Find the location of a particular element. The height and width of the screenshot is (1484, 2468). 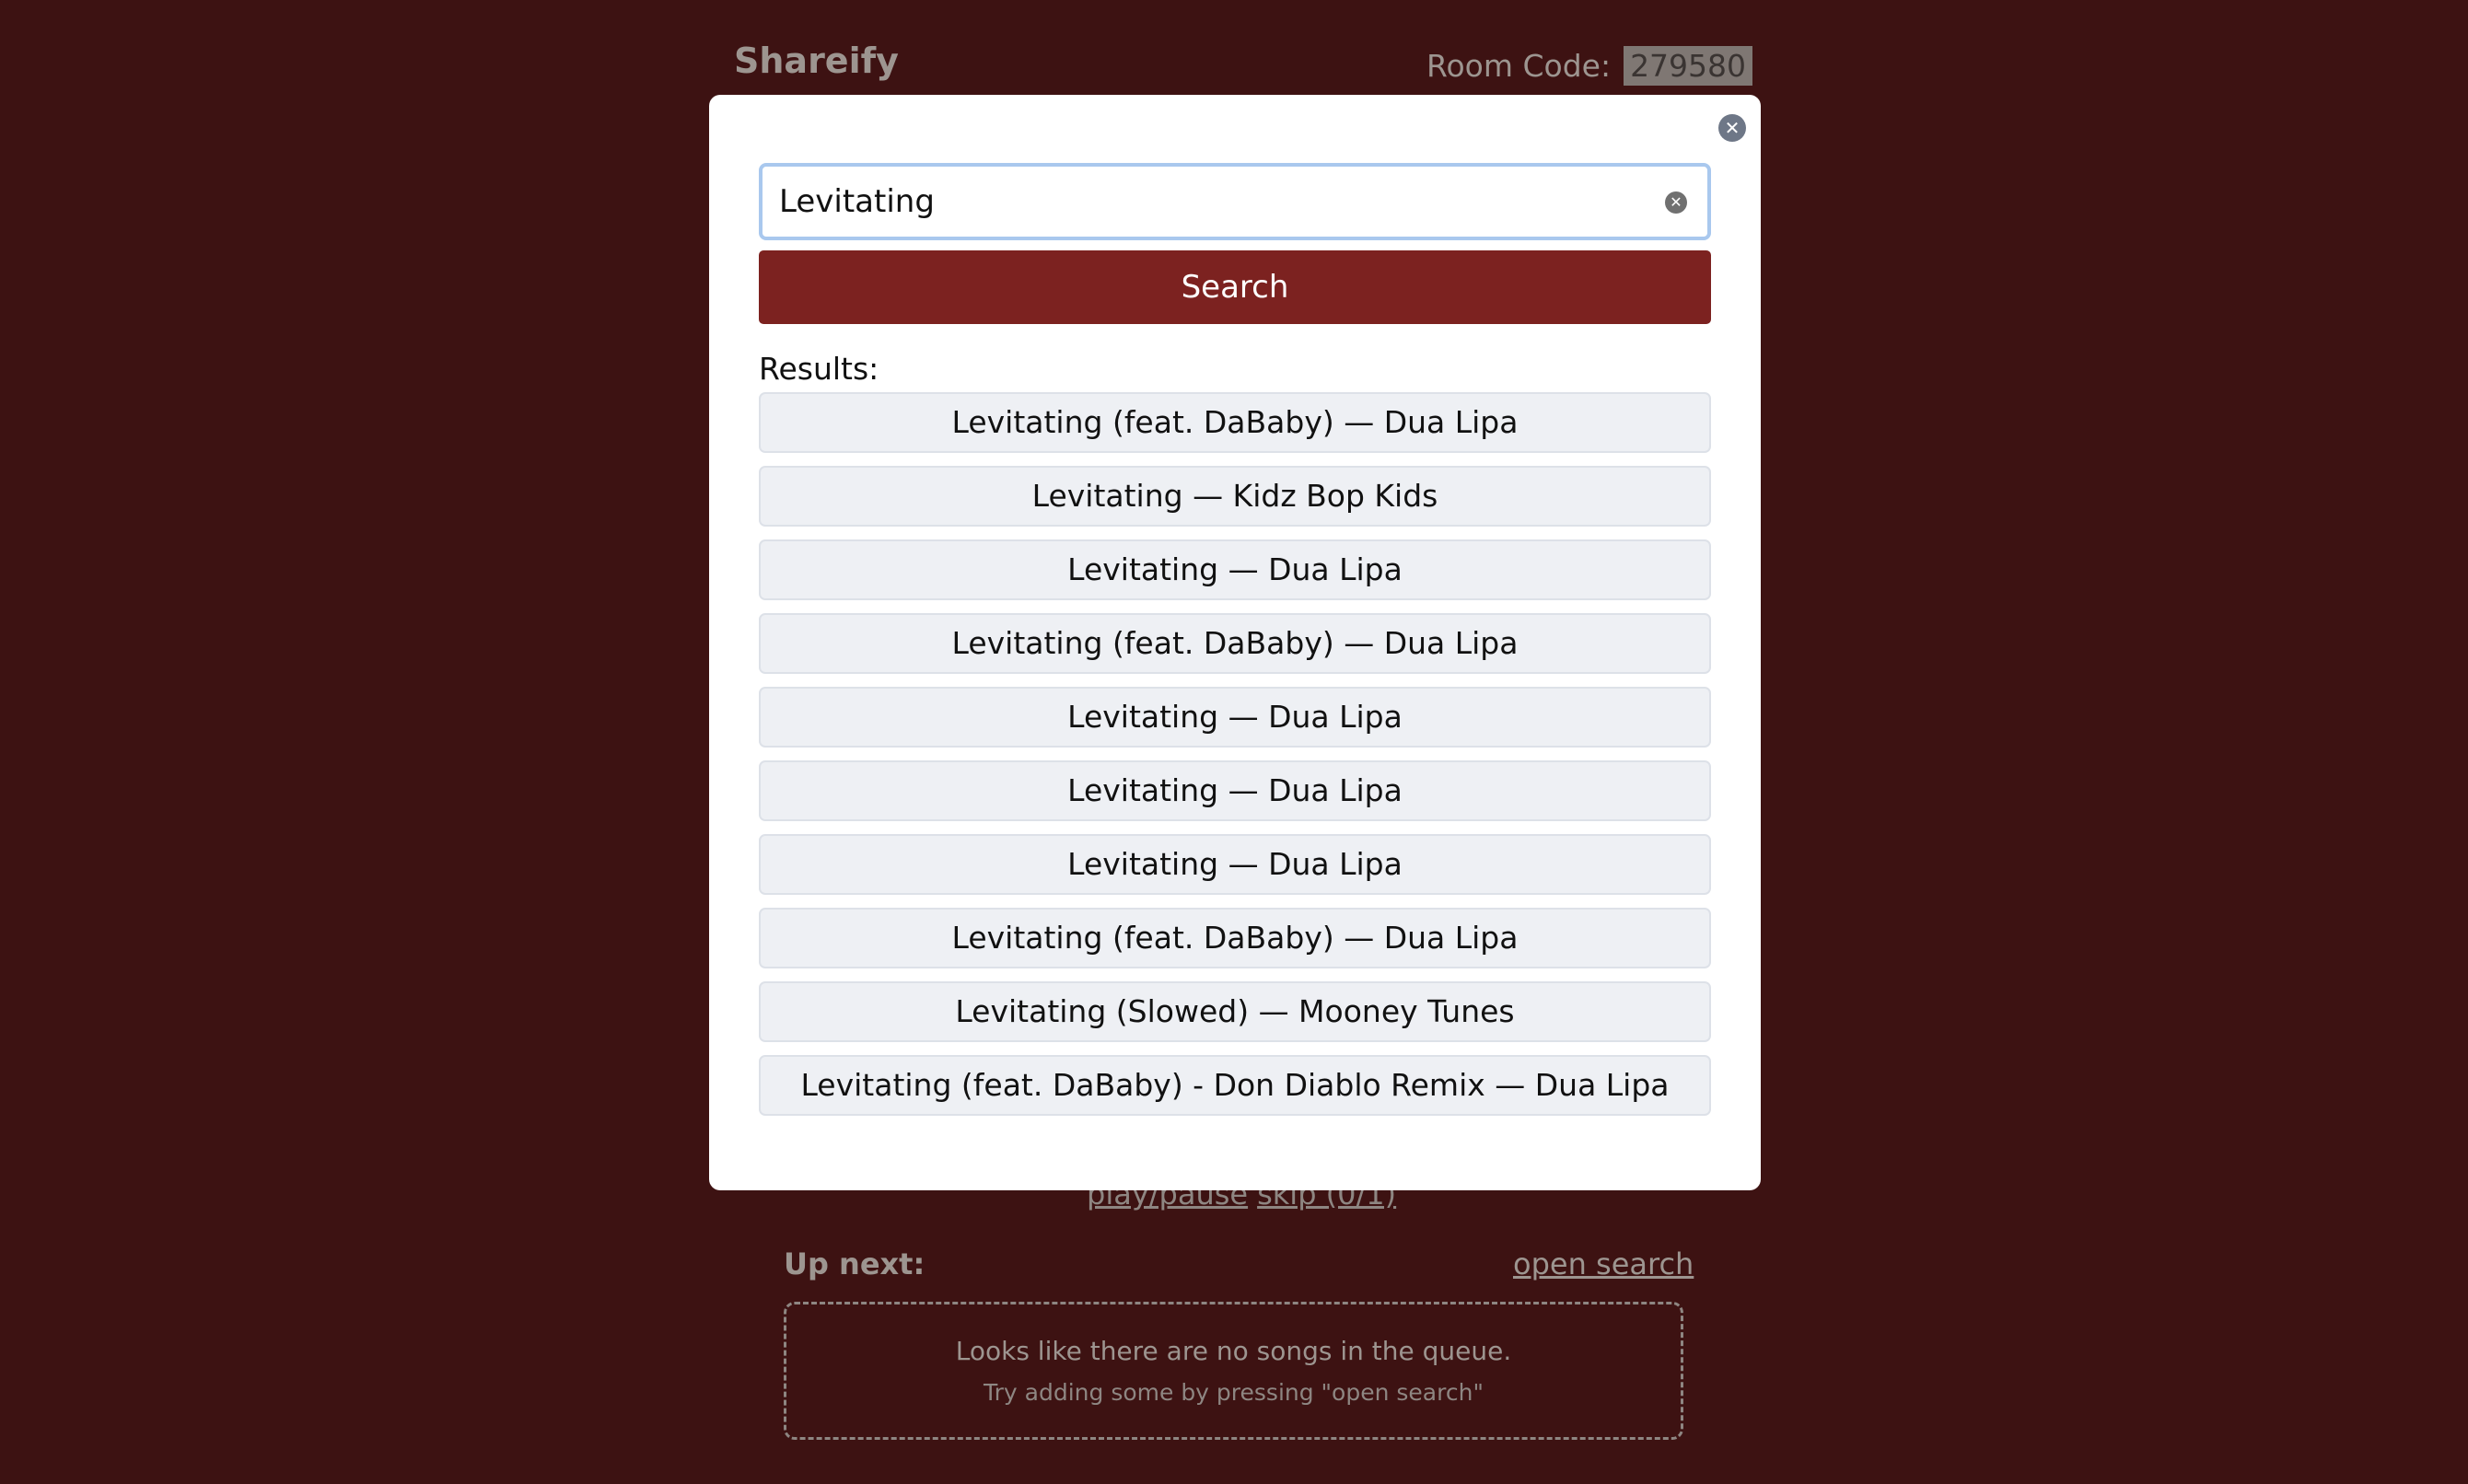

search-button: Search is located at coordinates (1235, 287).